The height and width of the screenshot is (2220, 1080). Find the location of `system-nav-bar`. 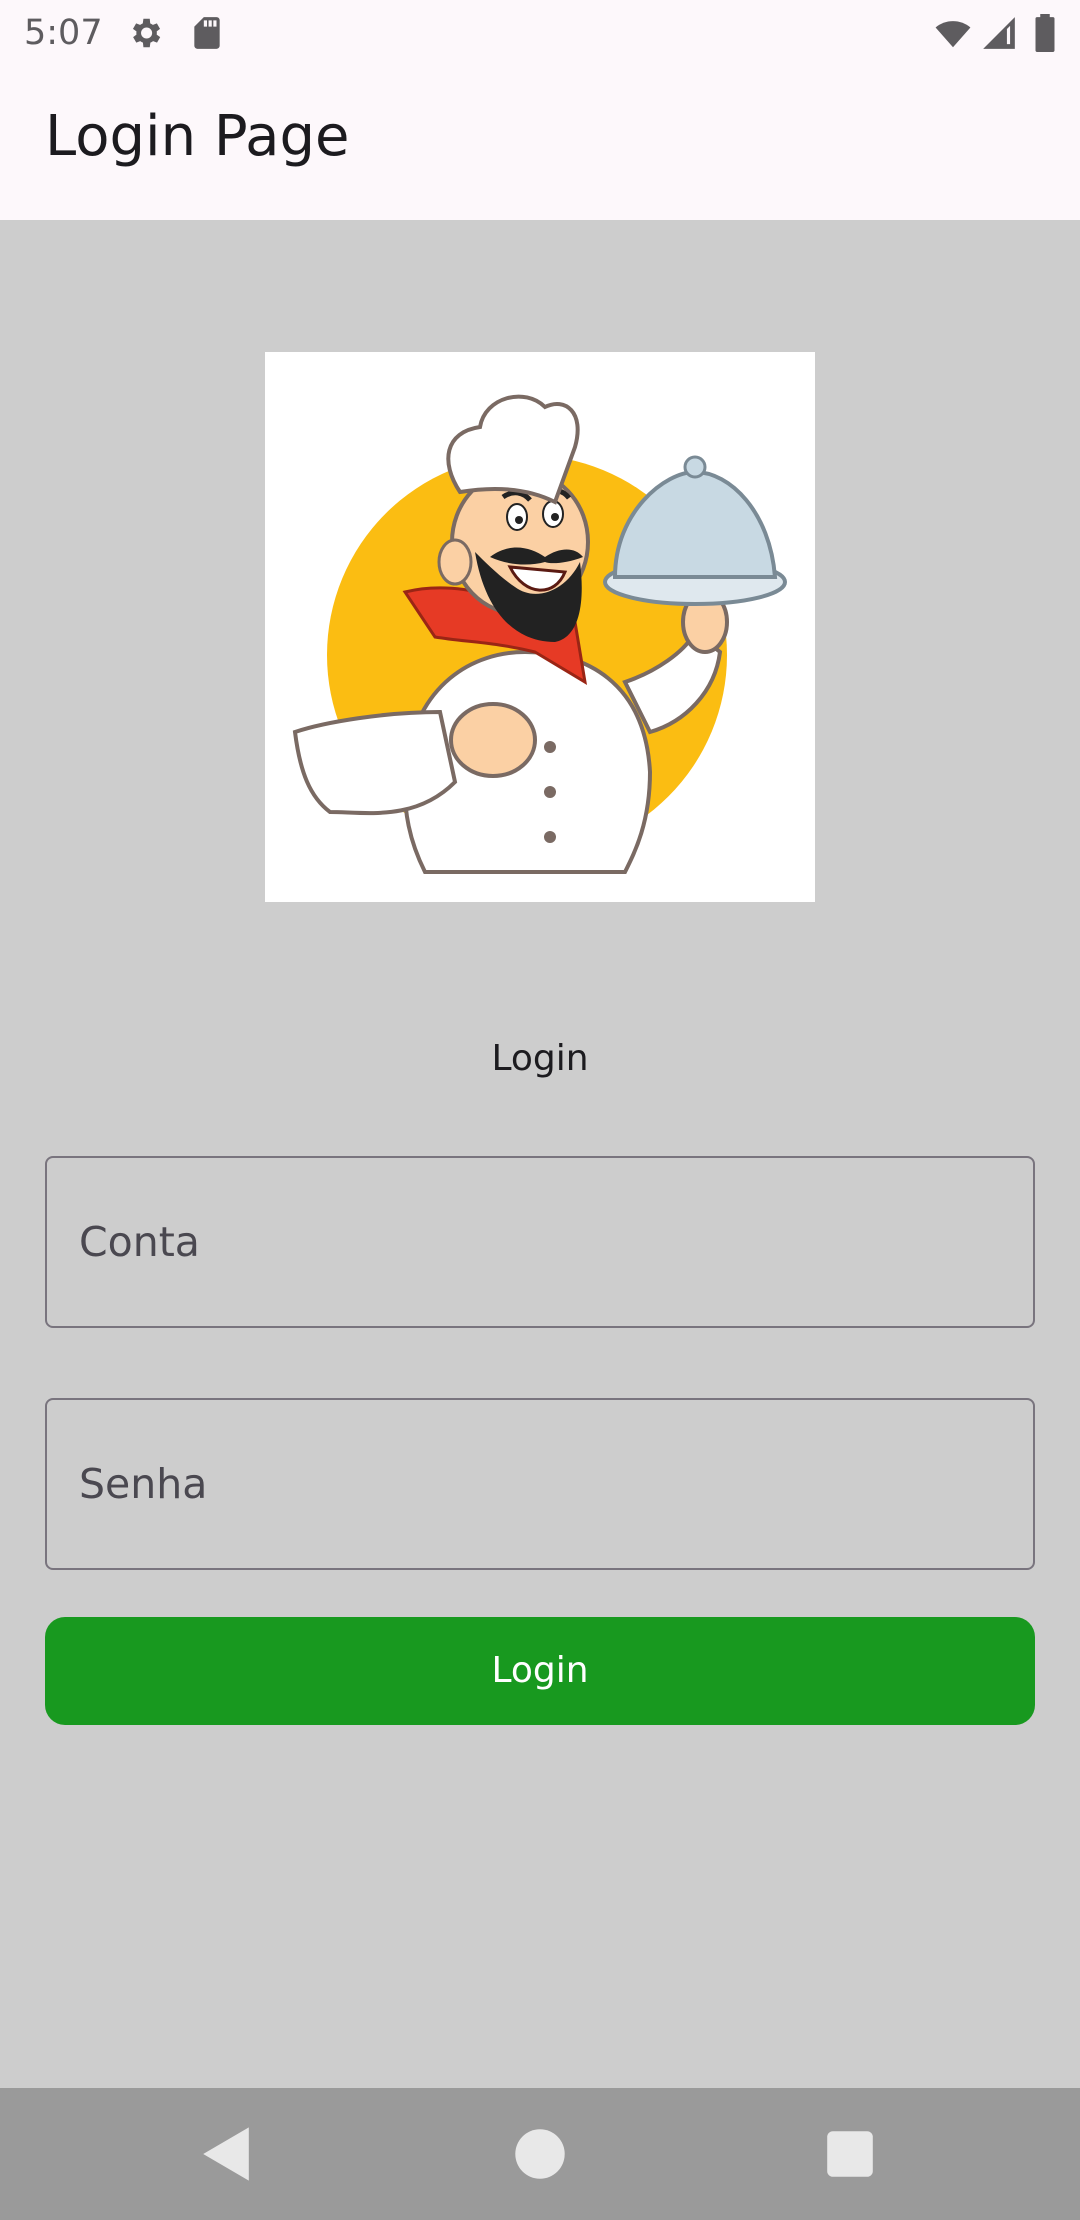

system-nav-bar is located at coordinates (540, 2154).